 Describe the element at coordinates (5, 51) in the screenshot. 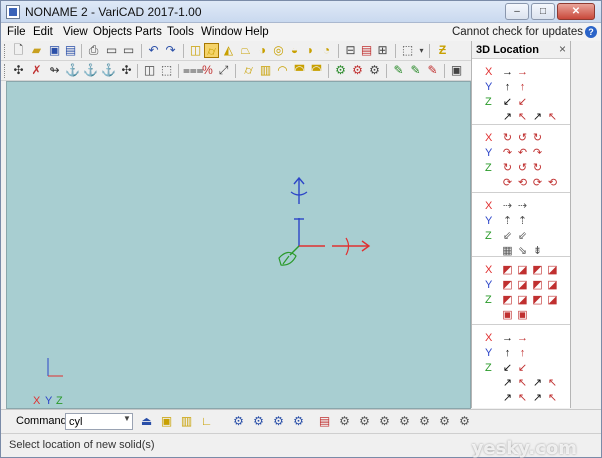

I see `toolbar-grip` at that location.